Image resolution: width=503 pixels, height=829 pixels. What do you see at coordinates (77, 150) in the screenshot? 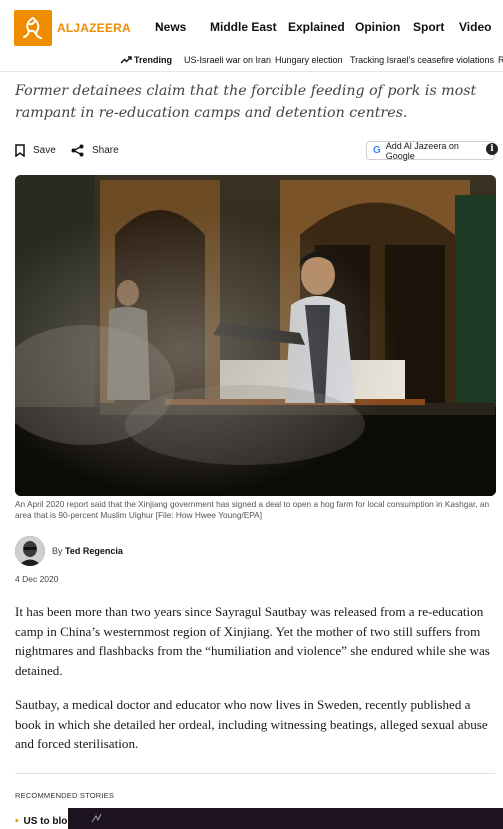
I see `share-icon` at bounding box center [77, 150].